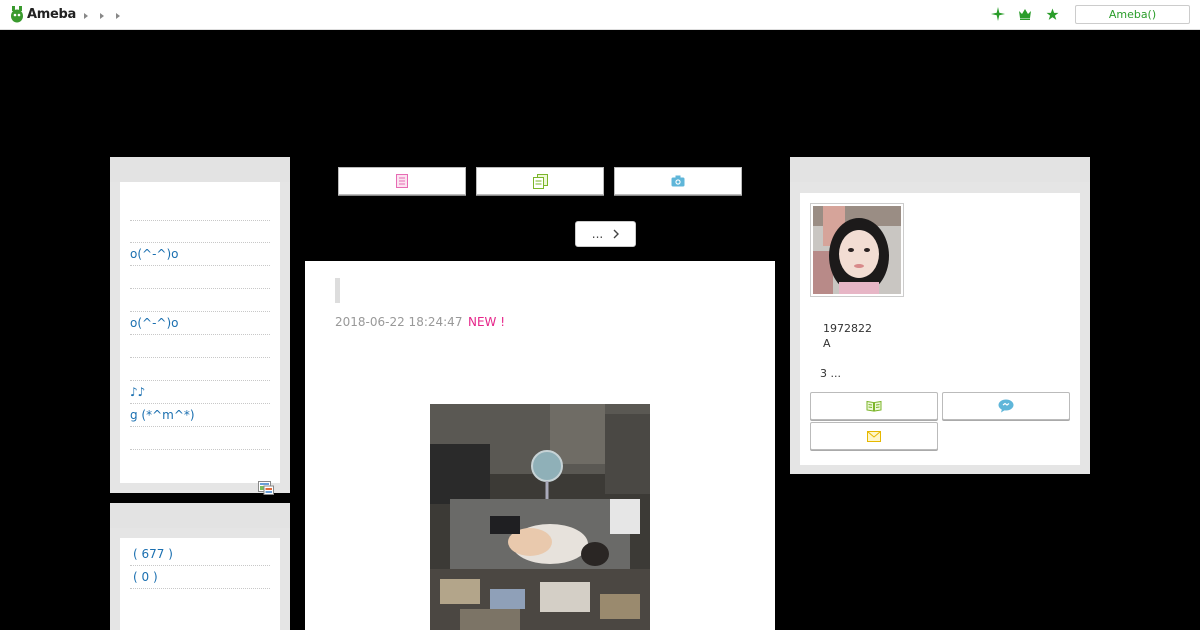 This screenshot has width=1200, height=630. I want to click on mail-button, so click(874, 436).